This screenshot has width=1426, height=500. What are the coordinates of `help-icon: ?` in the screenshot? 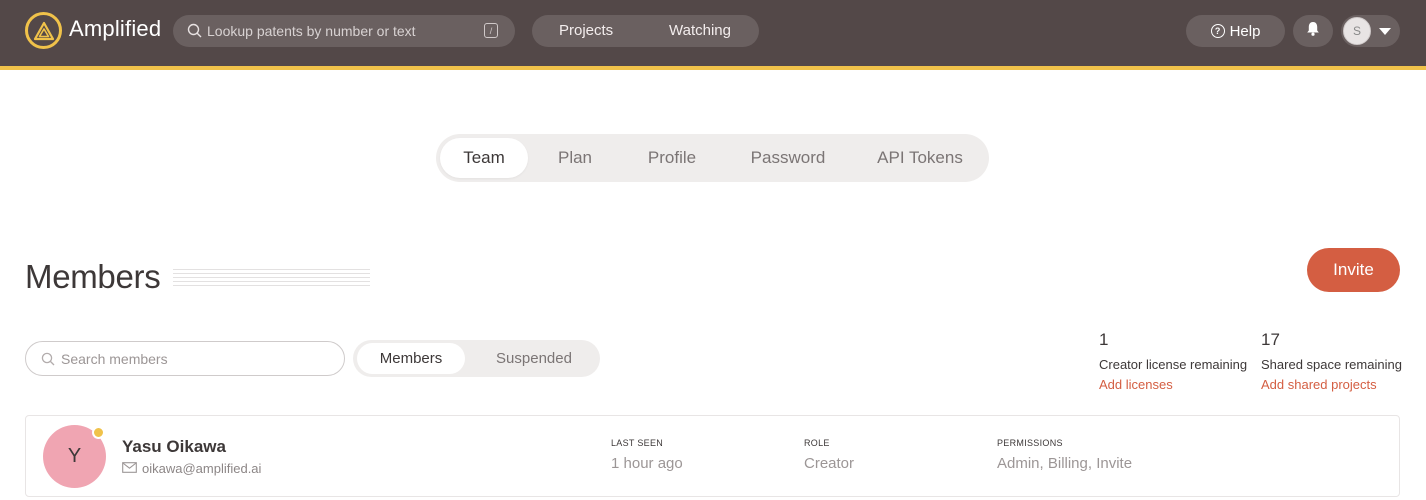 It's located at (1217, 31).